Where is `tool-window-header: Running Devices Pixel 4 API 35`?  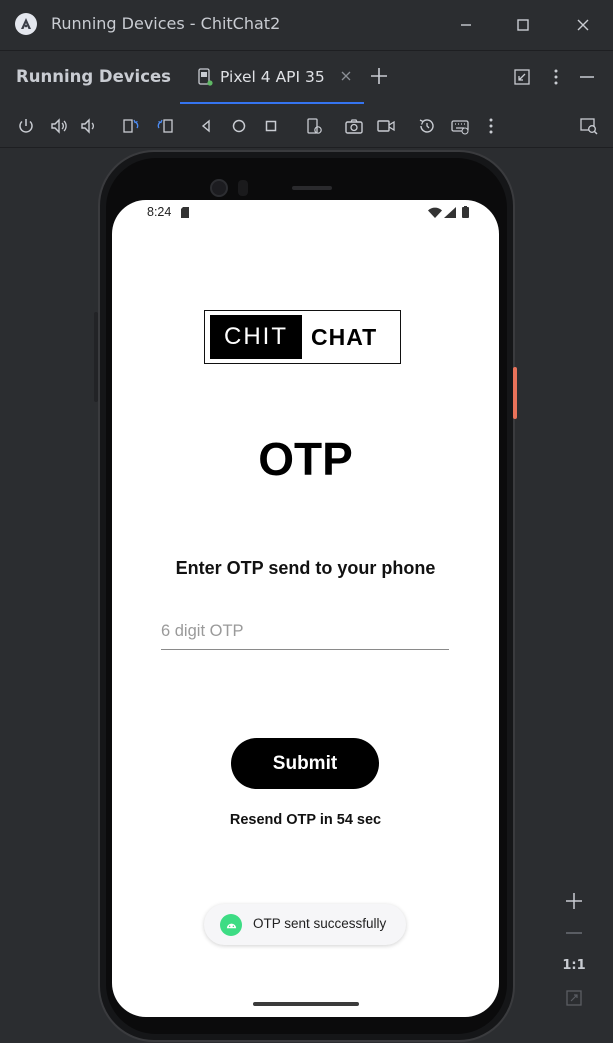
tool-window-header: Running Devices Pixel 4 API 35 is located at coordinates (306, 77).